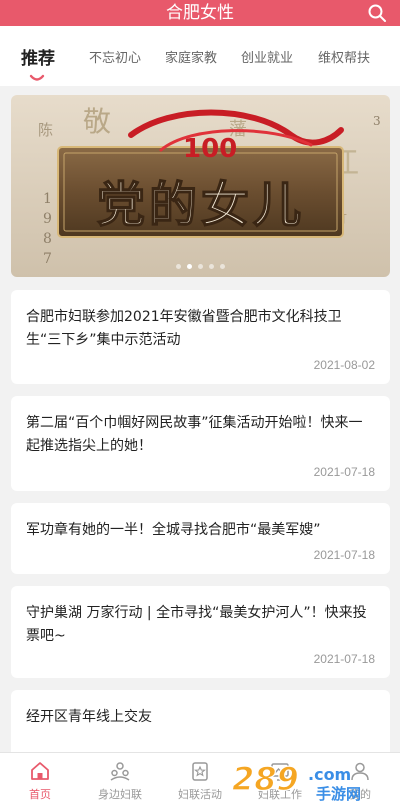 The width and height of the screenshot is (400, 804). I want to click on banner-title: 党的女儿, so click(201, 205).